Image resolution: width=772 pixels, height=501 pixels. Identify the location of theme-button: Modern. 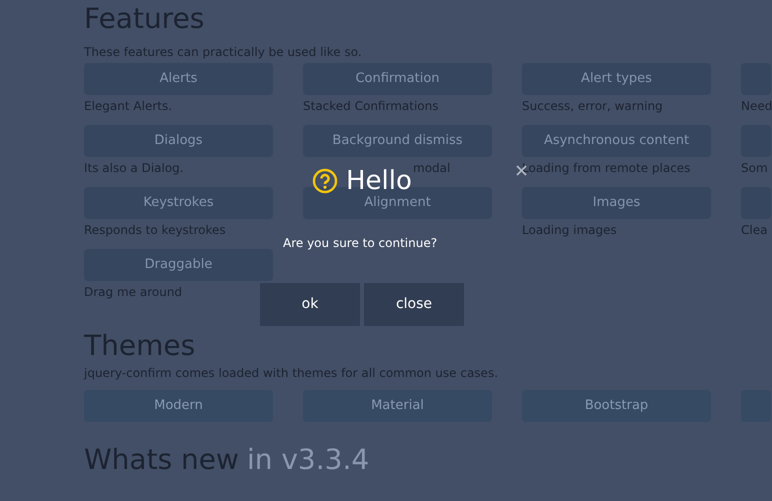
(178, 406).